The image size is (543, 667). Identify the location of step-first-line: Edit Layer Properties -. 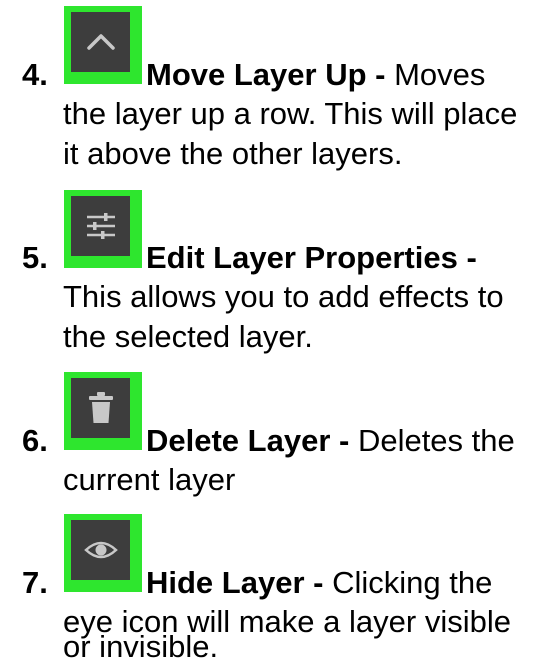
(311, 258).